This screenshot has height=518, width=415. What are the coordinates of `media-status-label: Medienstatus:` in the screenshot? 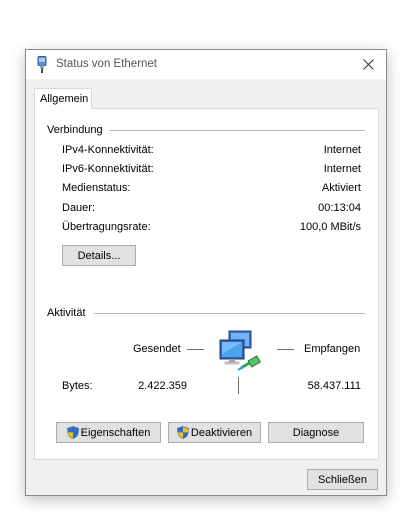 It's located at (96, 188).